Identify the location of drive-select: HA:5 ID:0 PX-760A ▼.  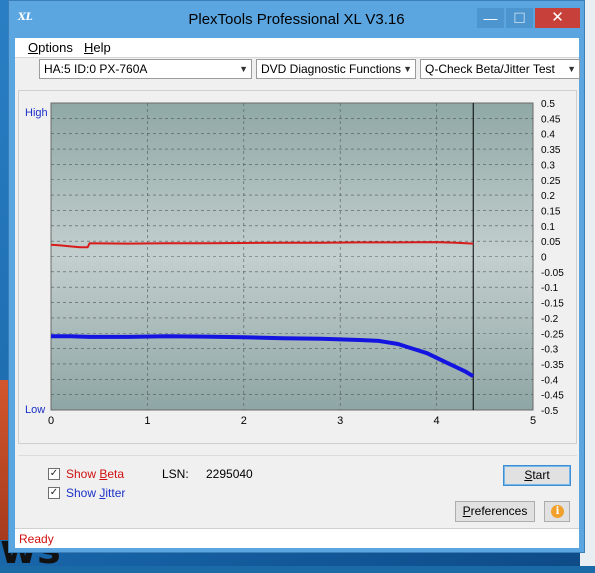
(145, 69).